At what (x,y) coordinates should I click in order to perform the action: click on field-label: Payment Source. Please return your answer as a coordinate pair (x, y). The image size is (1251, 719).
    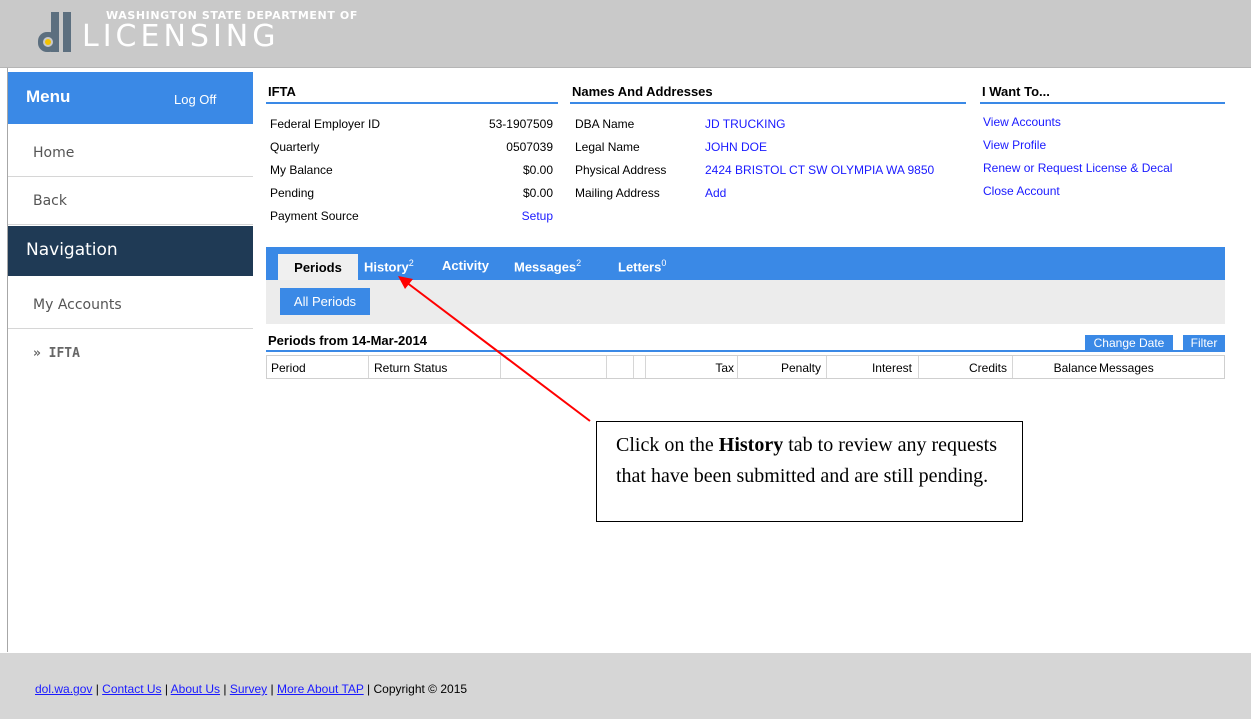
    Looking at the image, I should click on (314, 216).